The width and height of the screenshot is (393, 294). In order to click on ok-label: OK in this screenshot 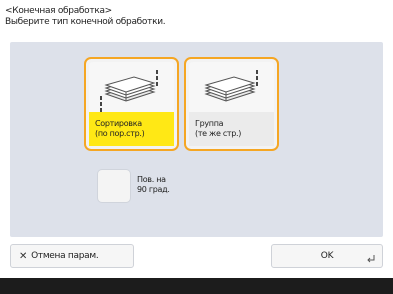, I will do `click(327, 256)`.